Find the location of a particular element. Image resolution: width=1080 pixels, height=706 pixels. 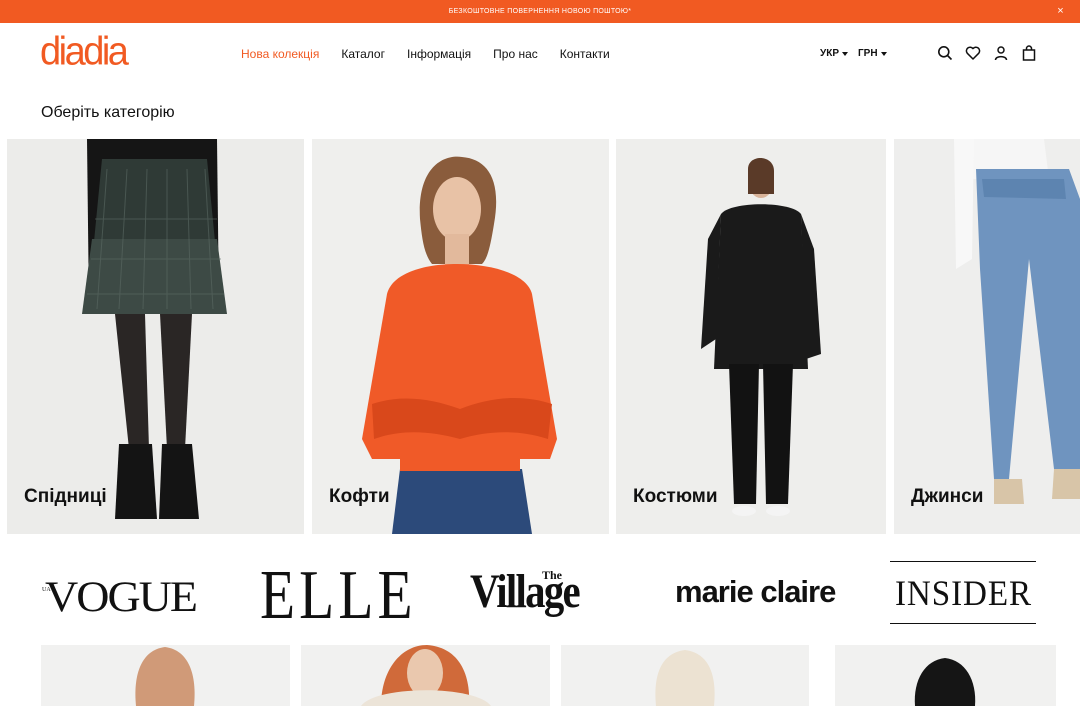

category-label: Кофти is located at coordinates (359, 496).